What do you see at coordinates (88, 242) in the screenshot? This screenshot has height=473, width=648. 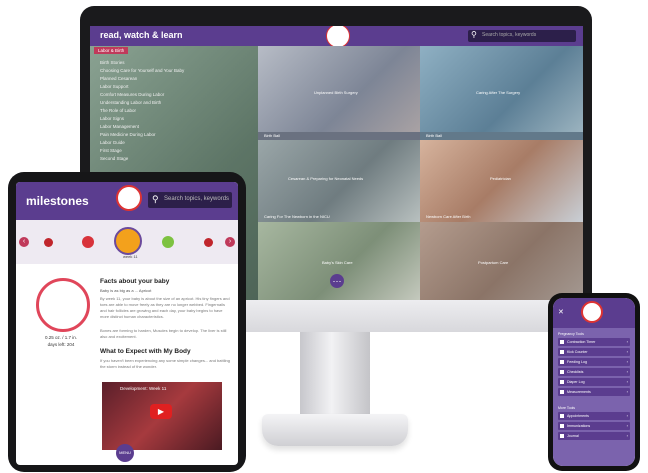 I see `strawberry-icon` at bounding box center [88, 242].